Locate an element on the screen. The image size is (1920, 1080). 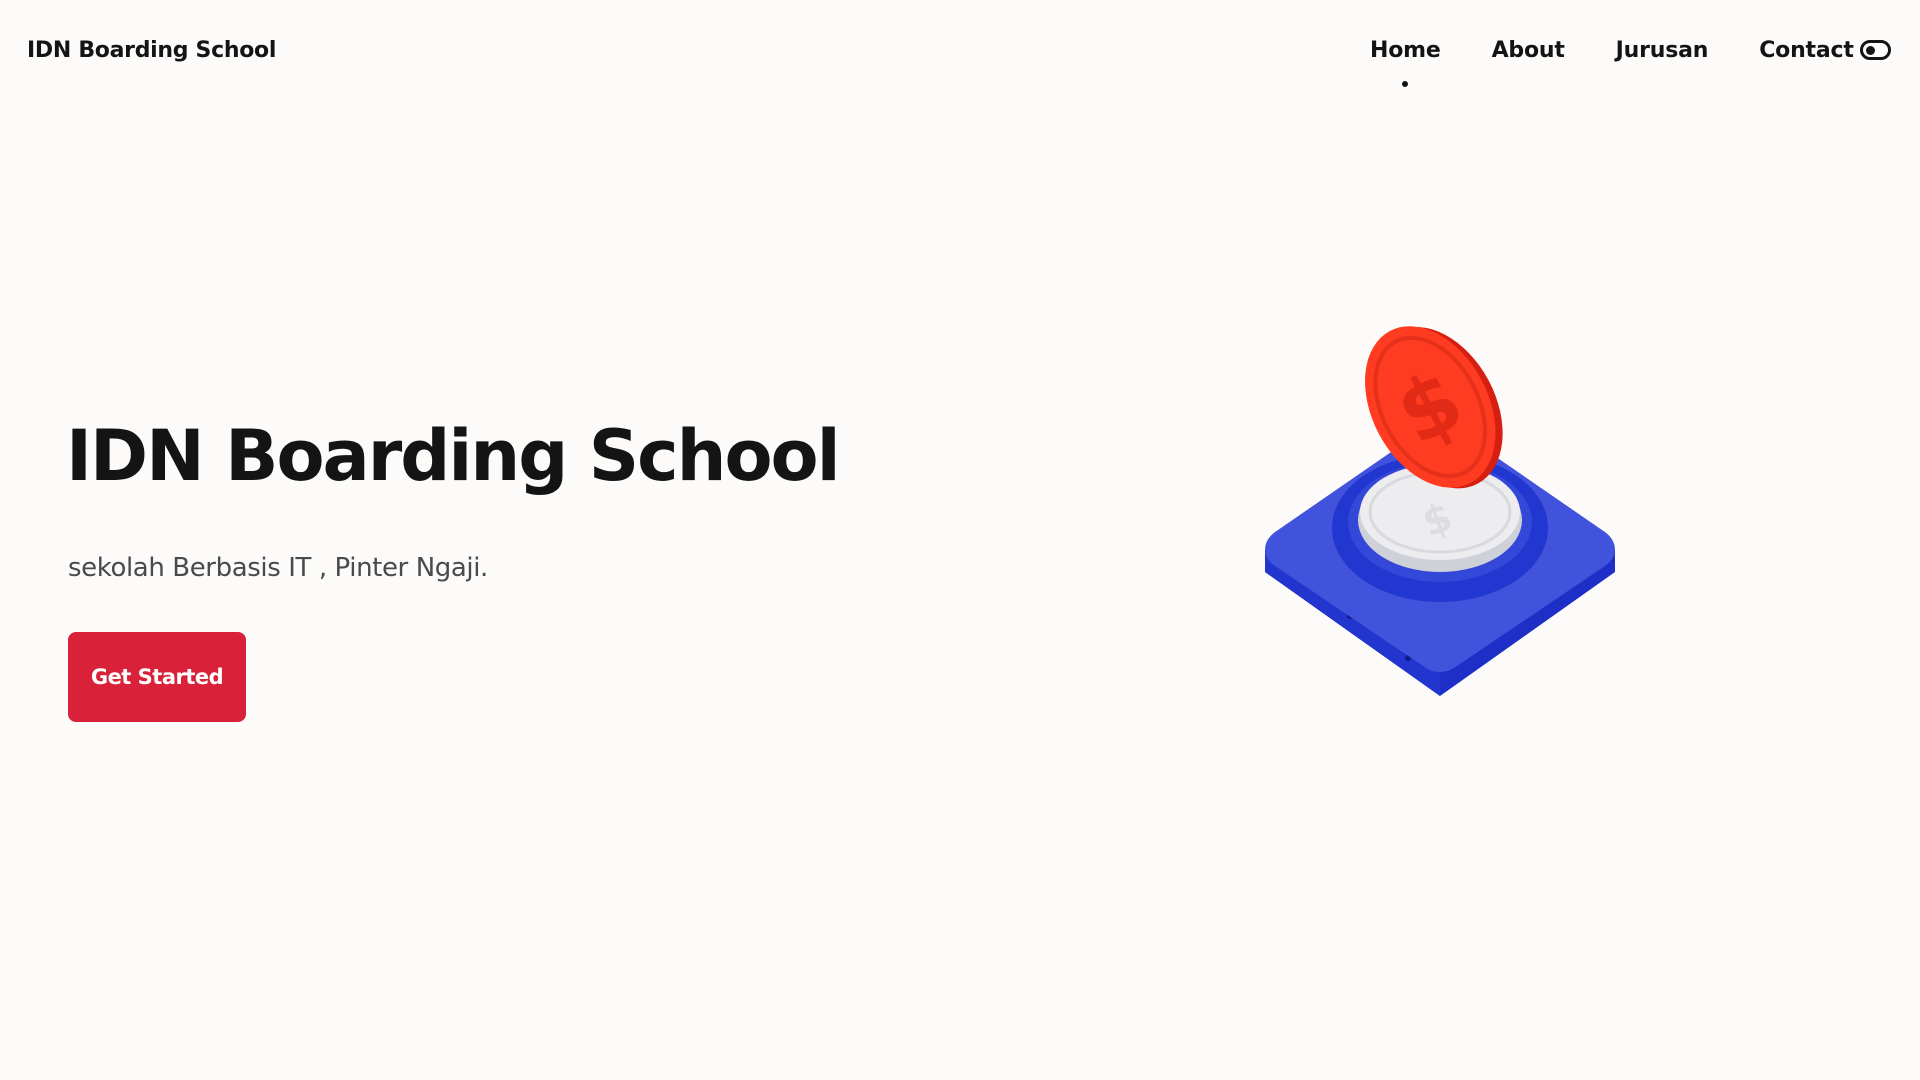
nav-item-about: About is located at coordinates (1528, 50).